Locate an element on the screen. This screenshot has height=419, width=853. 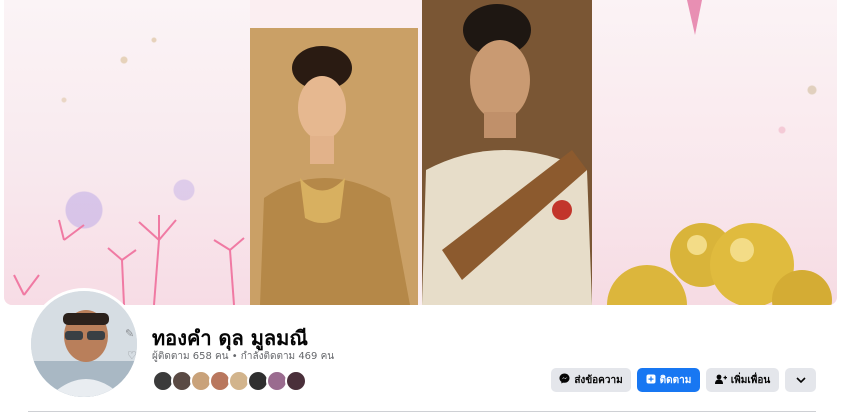
dandelion-decoration is located at coordinates (129, 260).